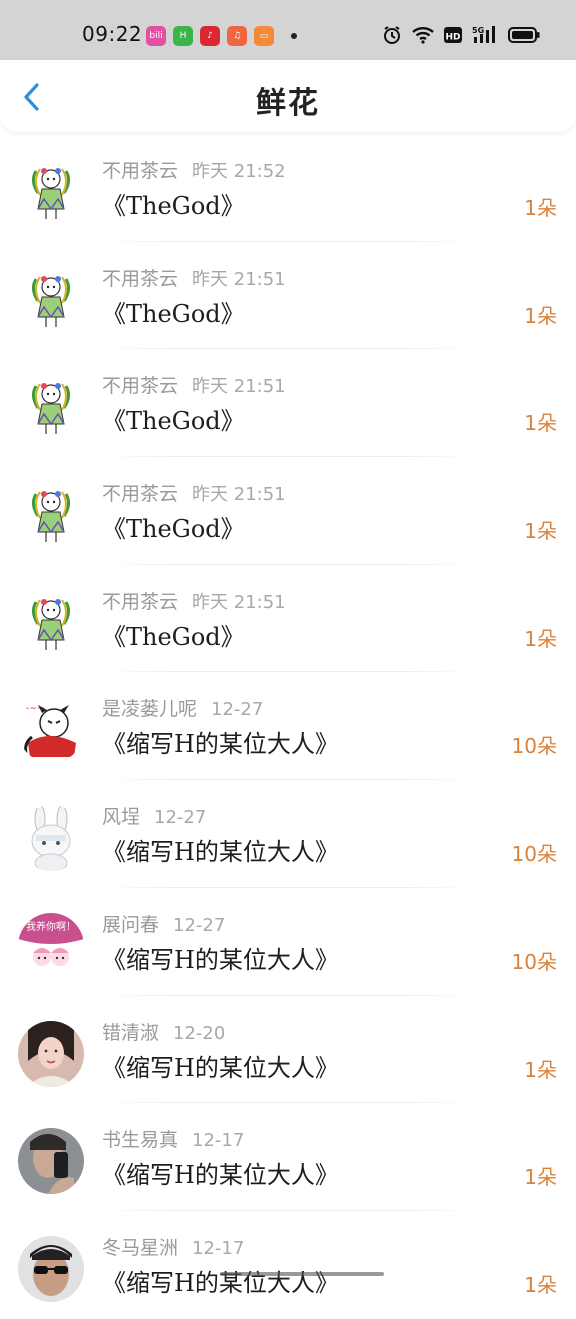 The width and height of the screenshot is (576, 1319). Describe the element at coordinates (156, 36) in the screenshot. I see `bilibili-app-icon: bili` at that location.